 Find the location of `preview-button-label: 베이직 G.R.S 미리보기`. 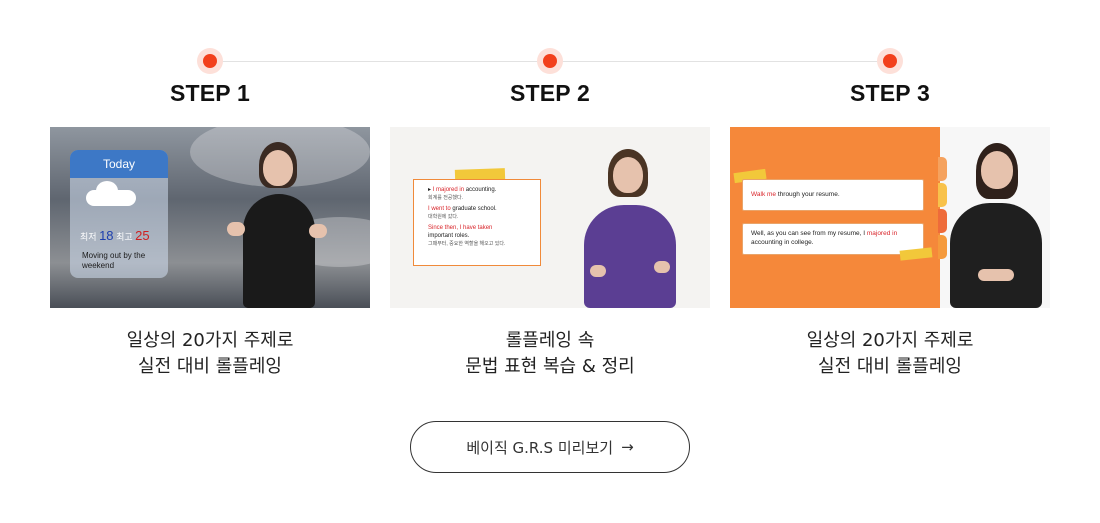

preview-button-label: 베이직 G.R.S 미리보기 is located at coordinates (540, 447).